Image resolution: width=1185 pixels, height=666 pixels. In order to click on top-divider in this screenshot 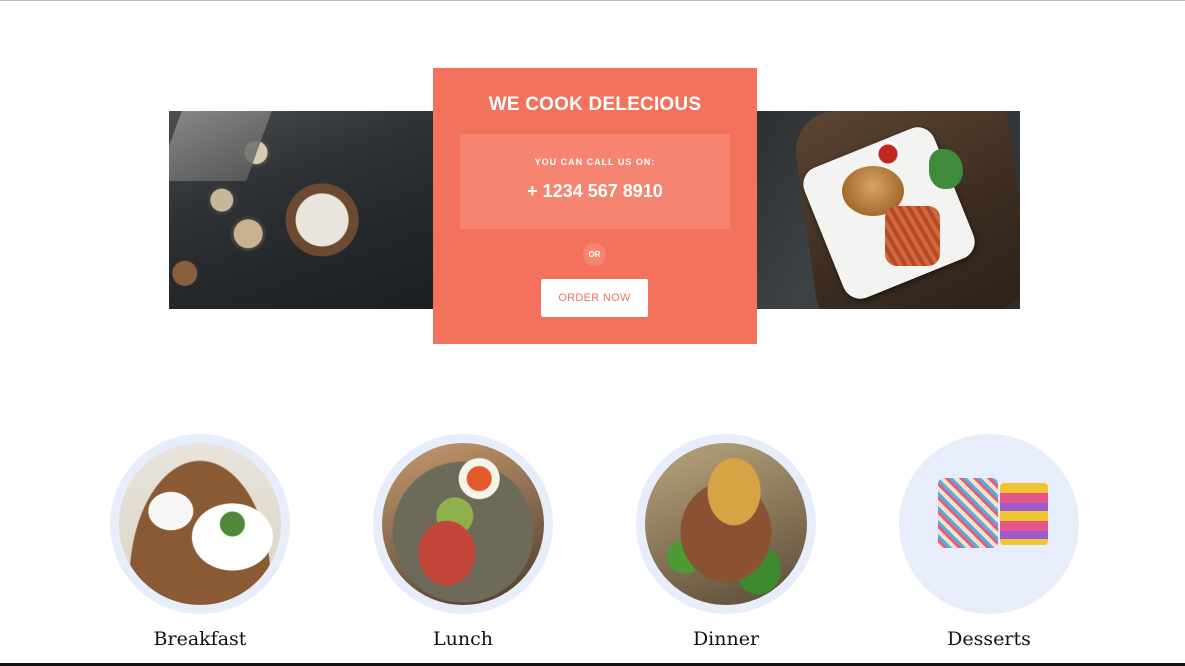, I will do `click(592, 0)`.